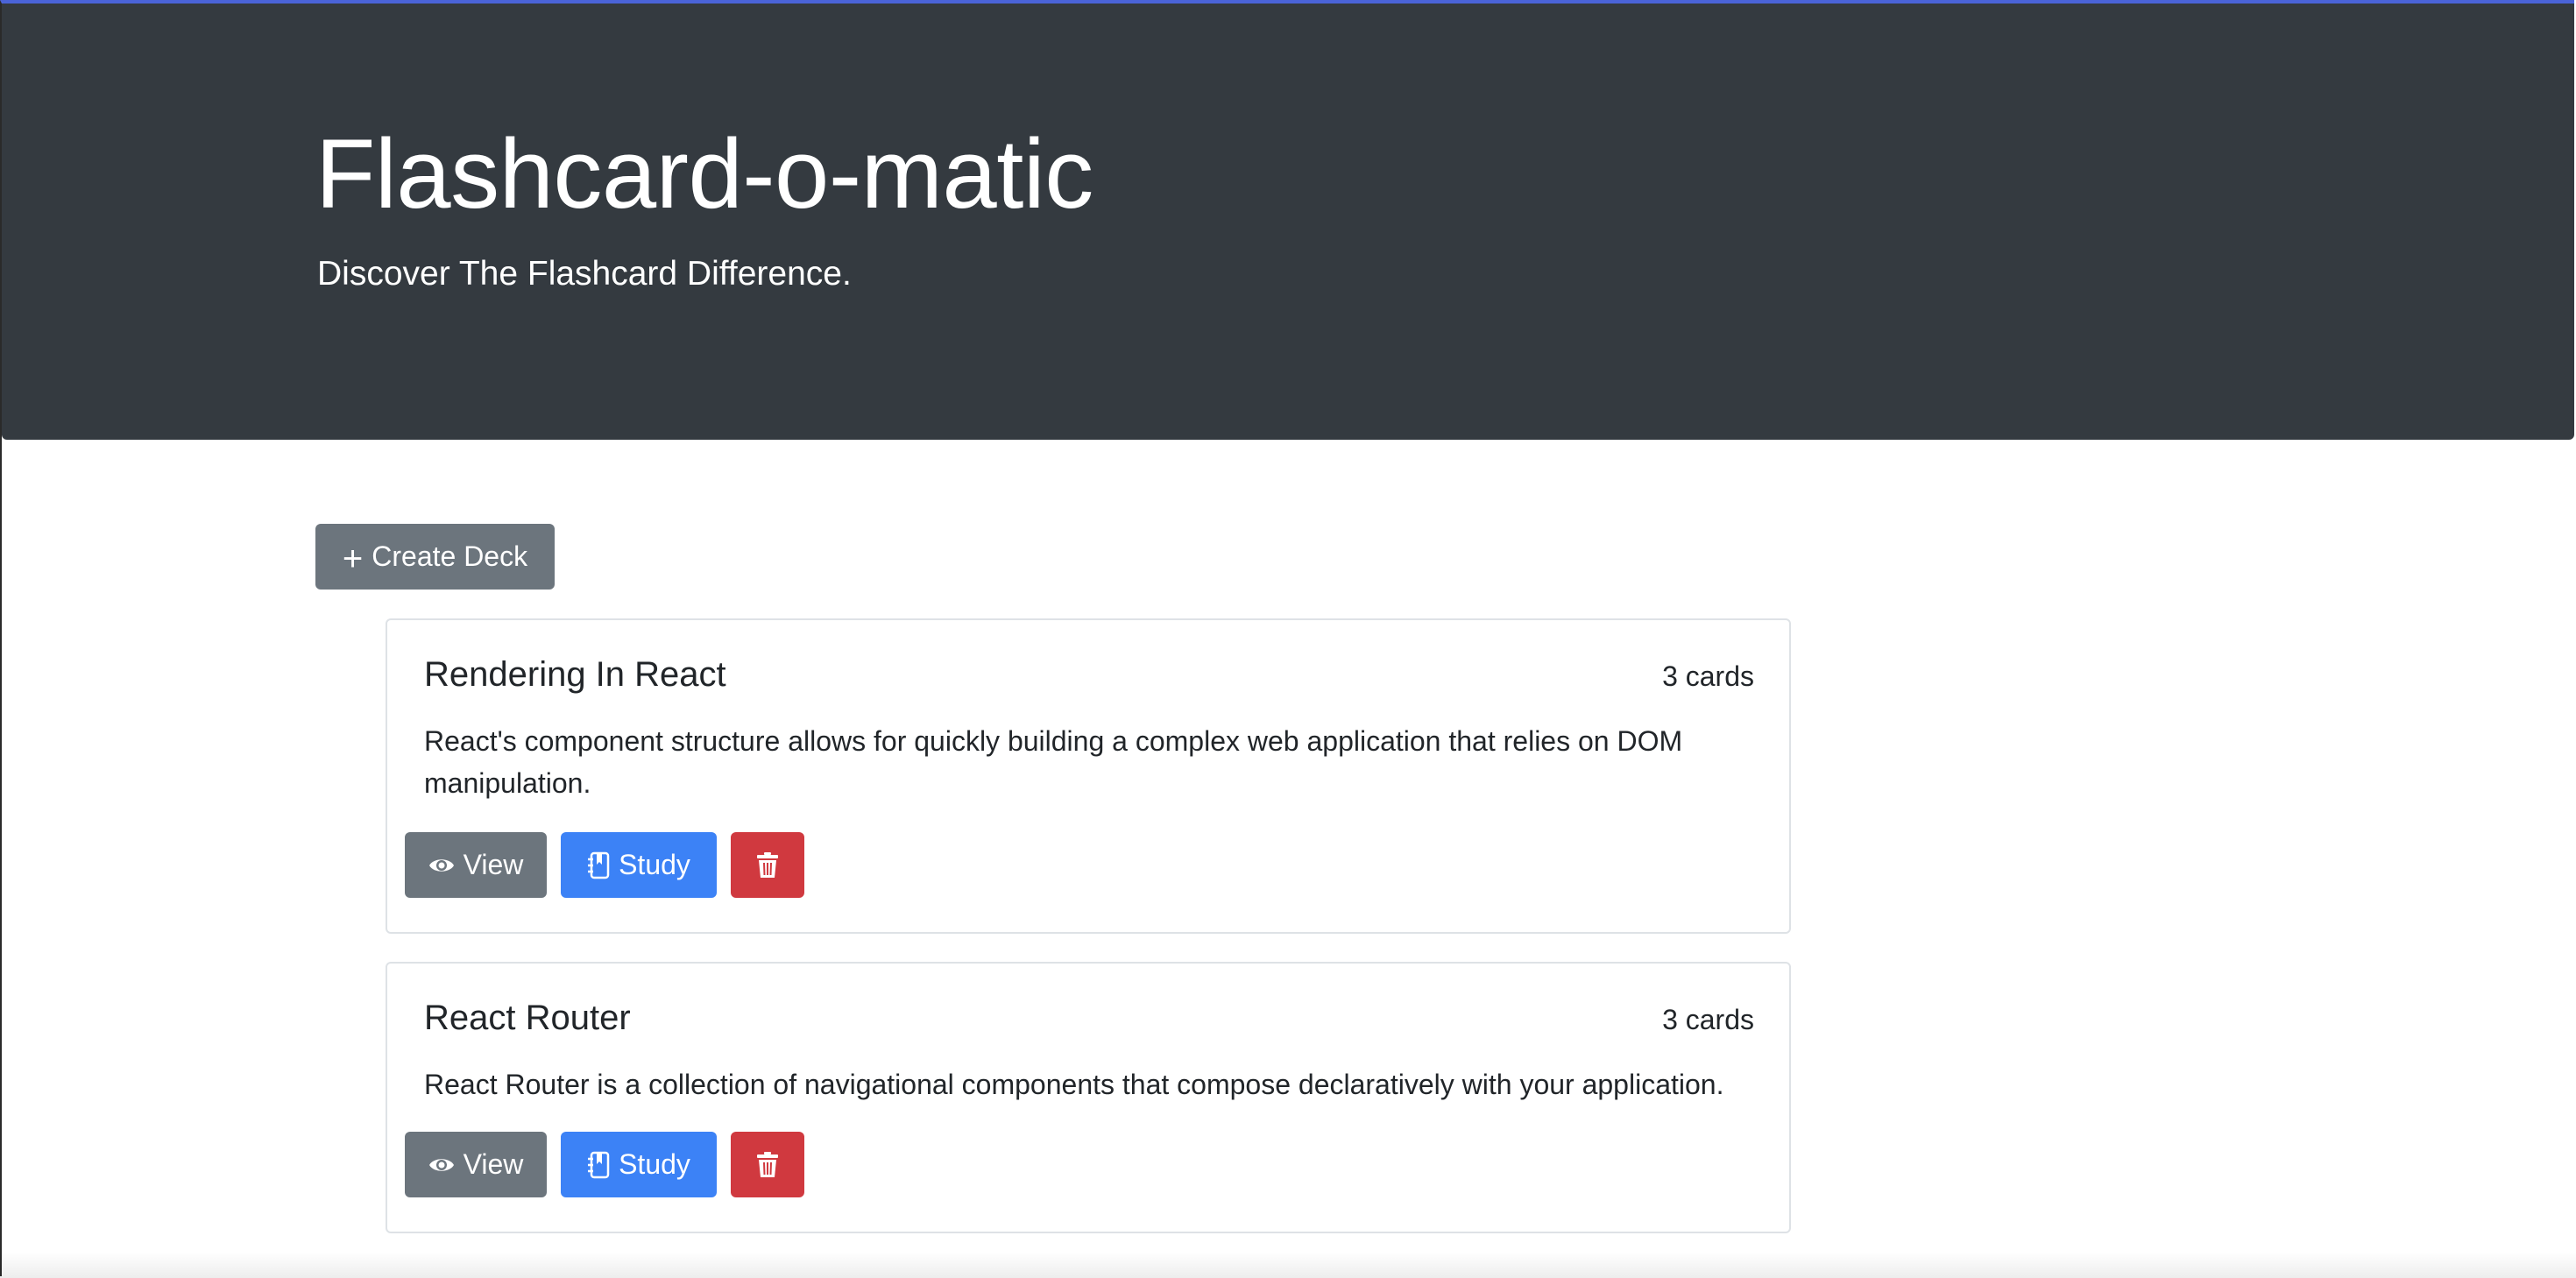  Describe the element at coordinates (1288, 1265) in the screenshot. I see `scroll-shadow` at that location.